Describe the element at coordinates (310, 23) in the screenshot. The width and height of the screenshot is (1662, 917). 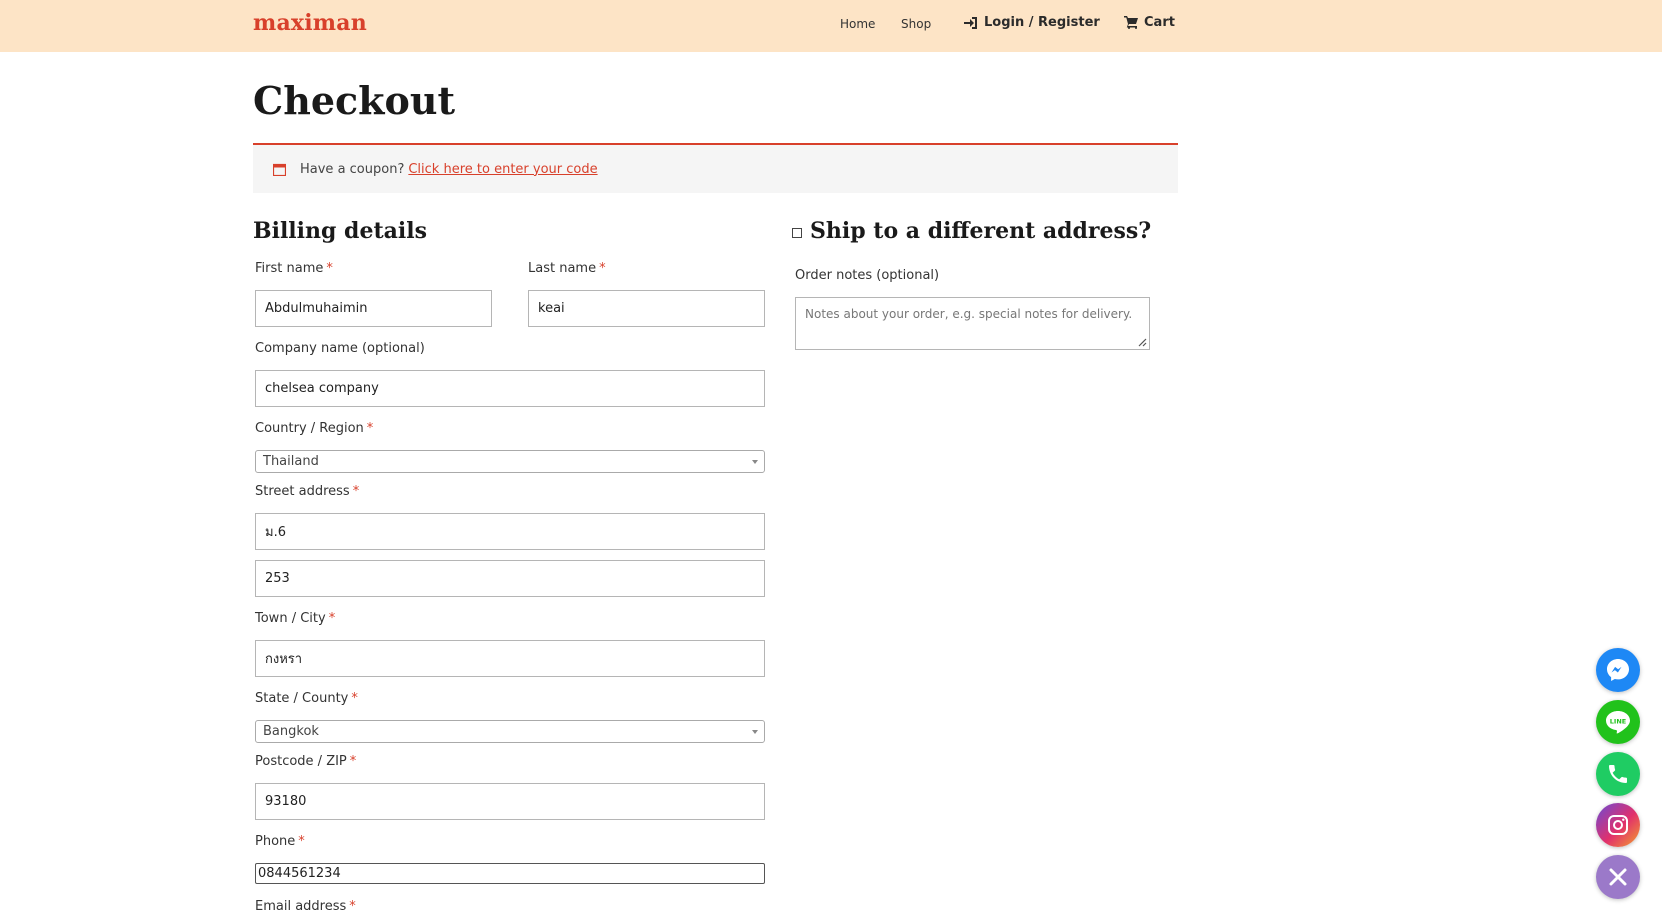
I see `site-logo: maximan` at that location.